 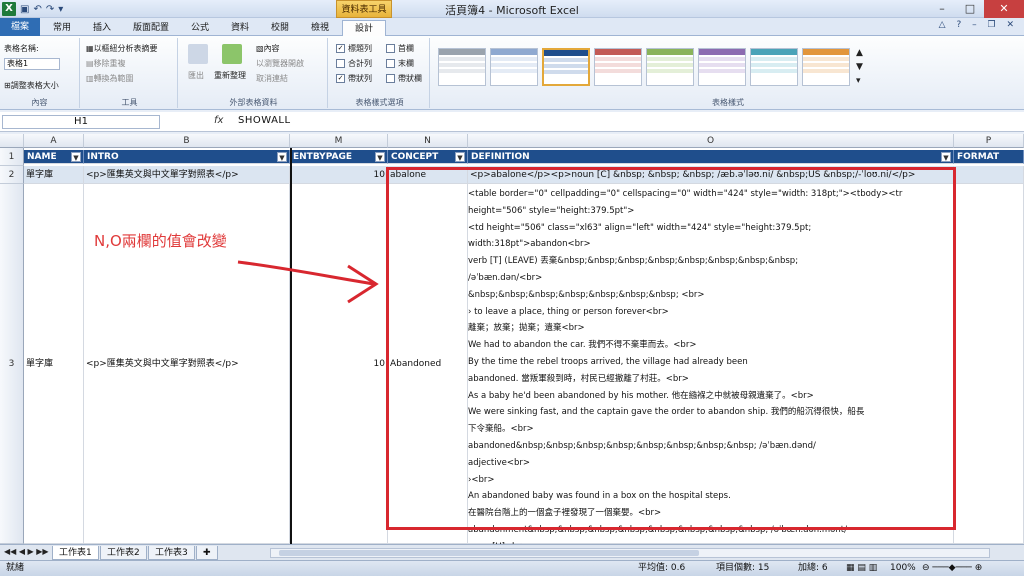 What do you see at coordinates (340, 48) in the screenshot?
I see `header-row-checkbox: ✓` at bounding box center [340, 48].